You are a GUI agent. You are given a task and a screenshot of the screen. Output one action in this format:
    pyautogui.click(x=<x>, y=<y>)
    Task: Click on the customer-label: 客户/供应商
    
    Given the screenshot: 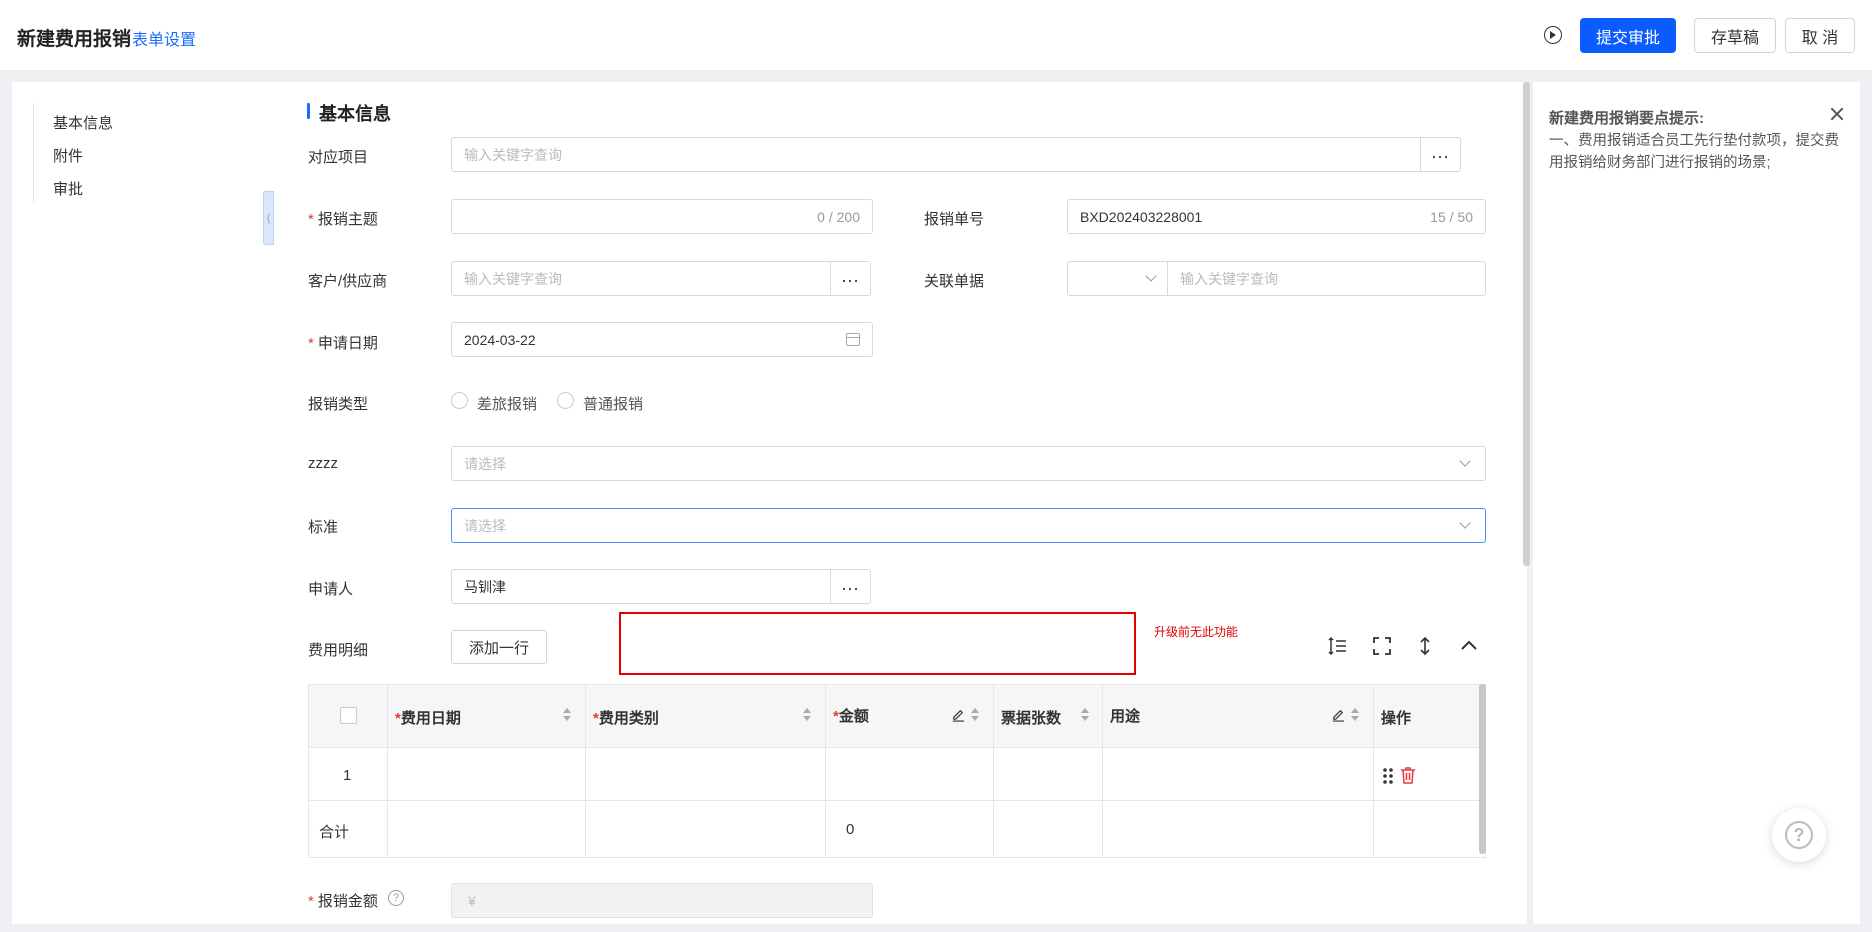 What is the action you would take?
    pyautogui.click(x=348, y=281)
    